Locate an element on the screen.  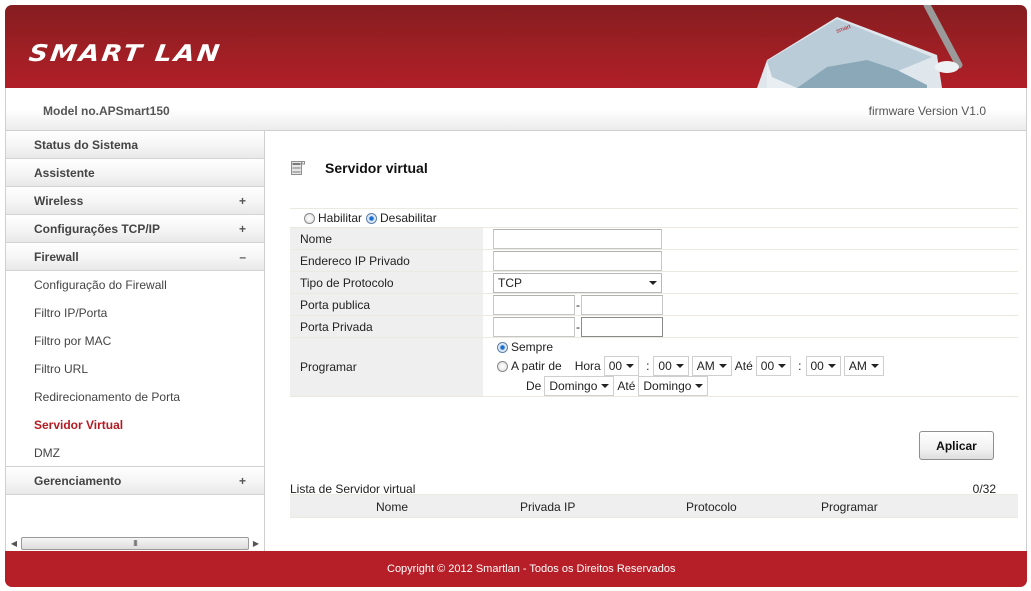
sidebar-item-tcpip: Configurações TCP/IP + is located at coordinates (135, 229).